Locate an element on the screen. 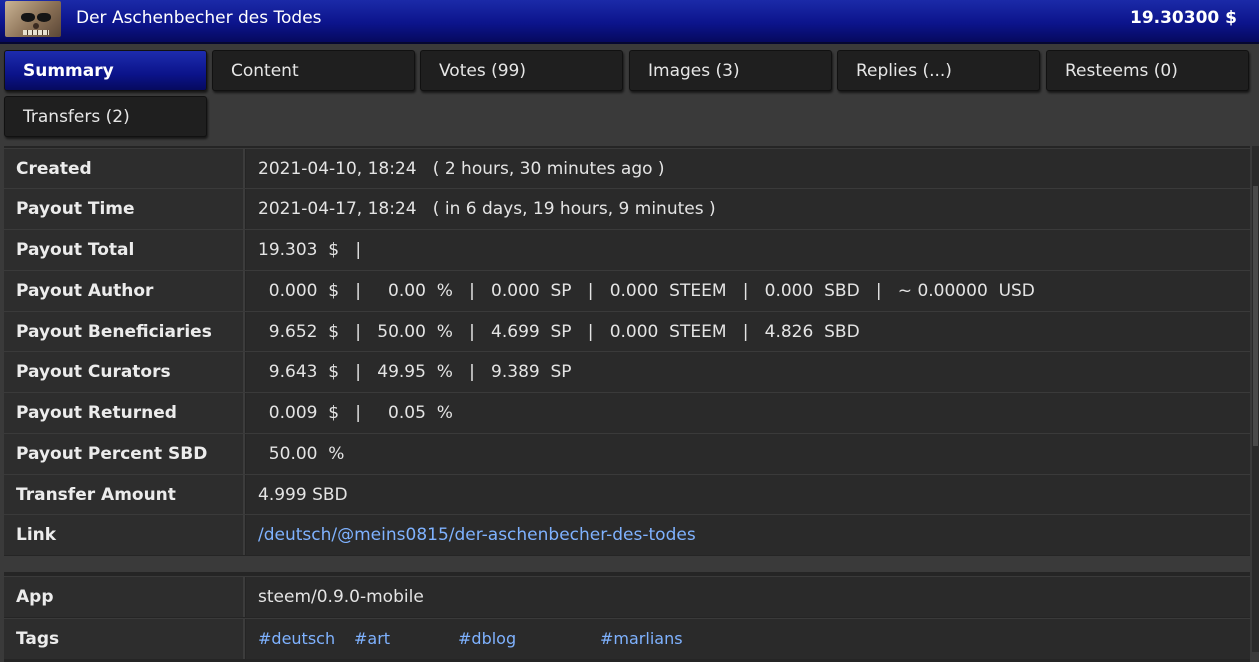 The image size is (1259, 662). scrollbar is located at coordinates (1255, 399).